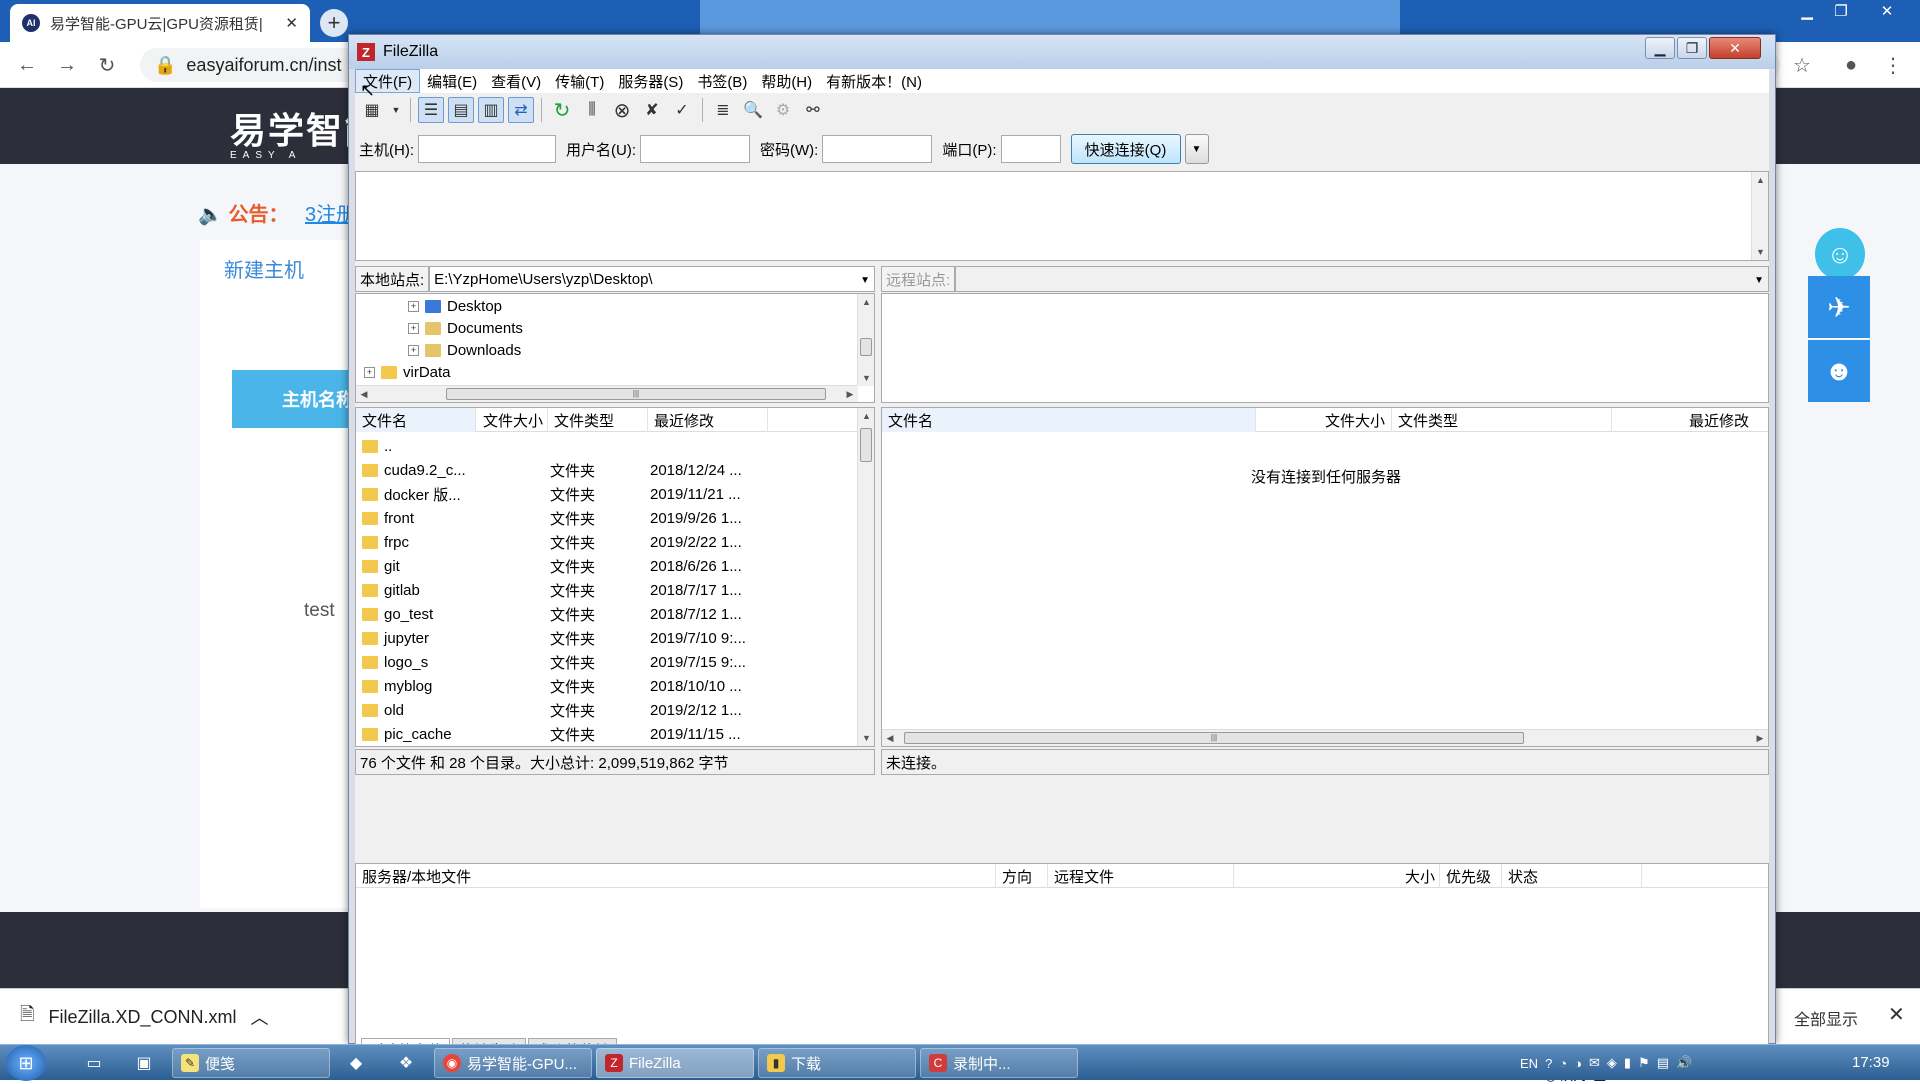 The image size is (1920, 1084). What do you see at coordinates (650, 81) in the screenshot?
I see `menu-server: 服务器(S)` at bounding box center [650, 81].